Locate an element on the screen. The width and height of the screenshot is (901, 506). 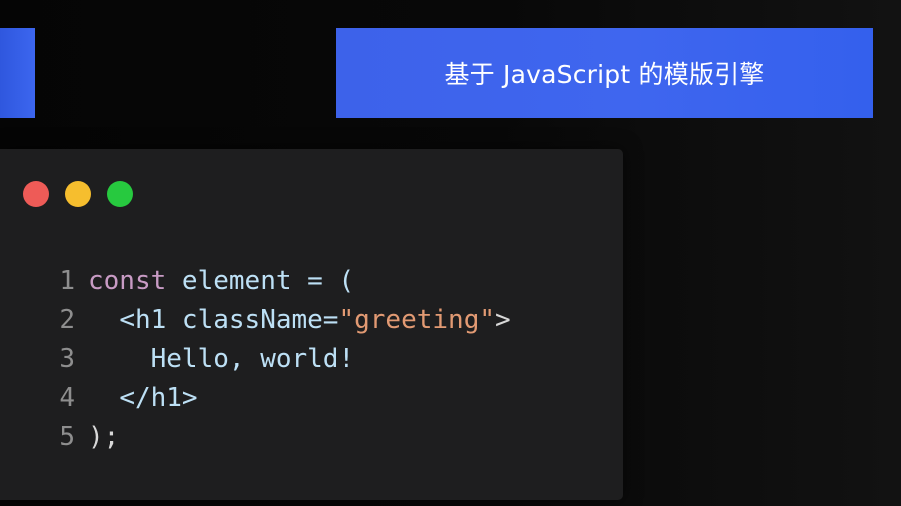
code-text: Hello, world! is located at coordinates (221, 359).